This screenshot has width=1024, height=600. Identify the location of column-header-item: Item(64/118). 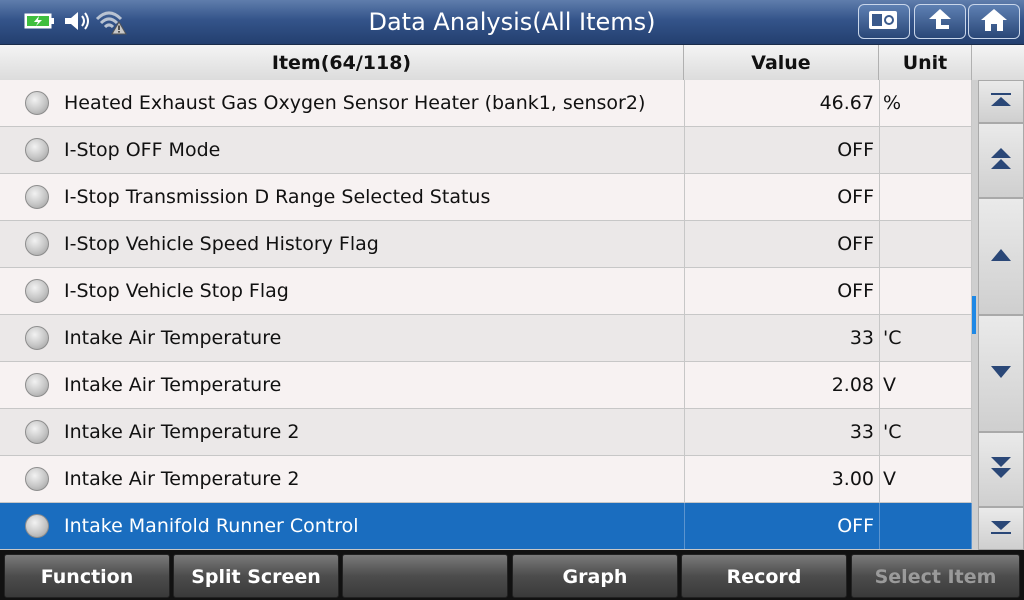
(342, 62).